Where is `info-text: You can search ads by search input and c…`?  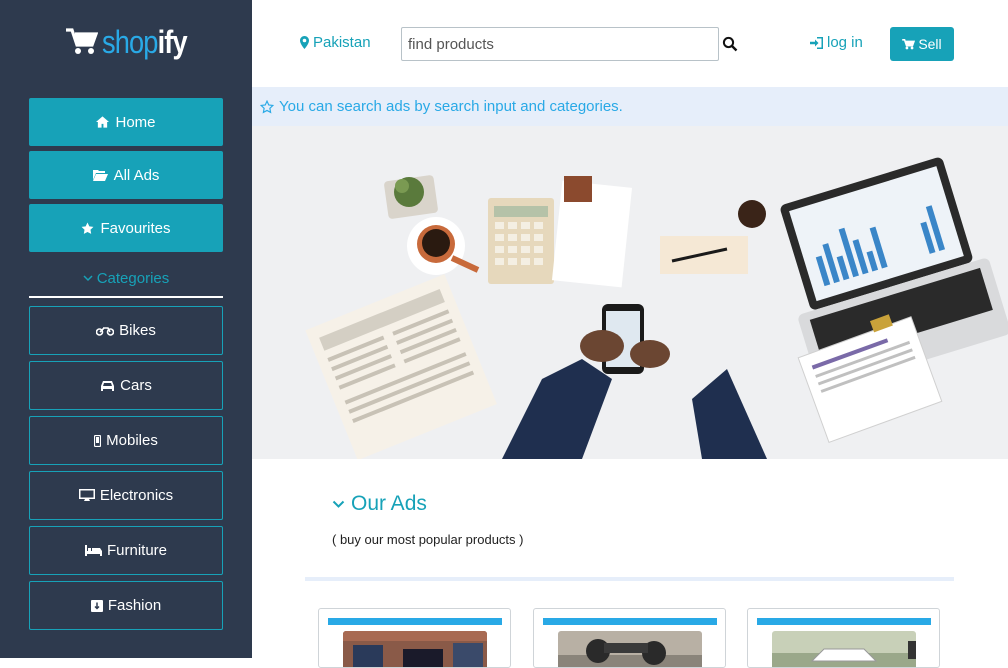 info-text: You can search ads by search input and c… is located at coordinates (451, 106).